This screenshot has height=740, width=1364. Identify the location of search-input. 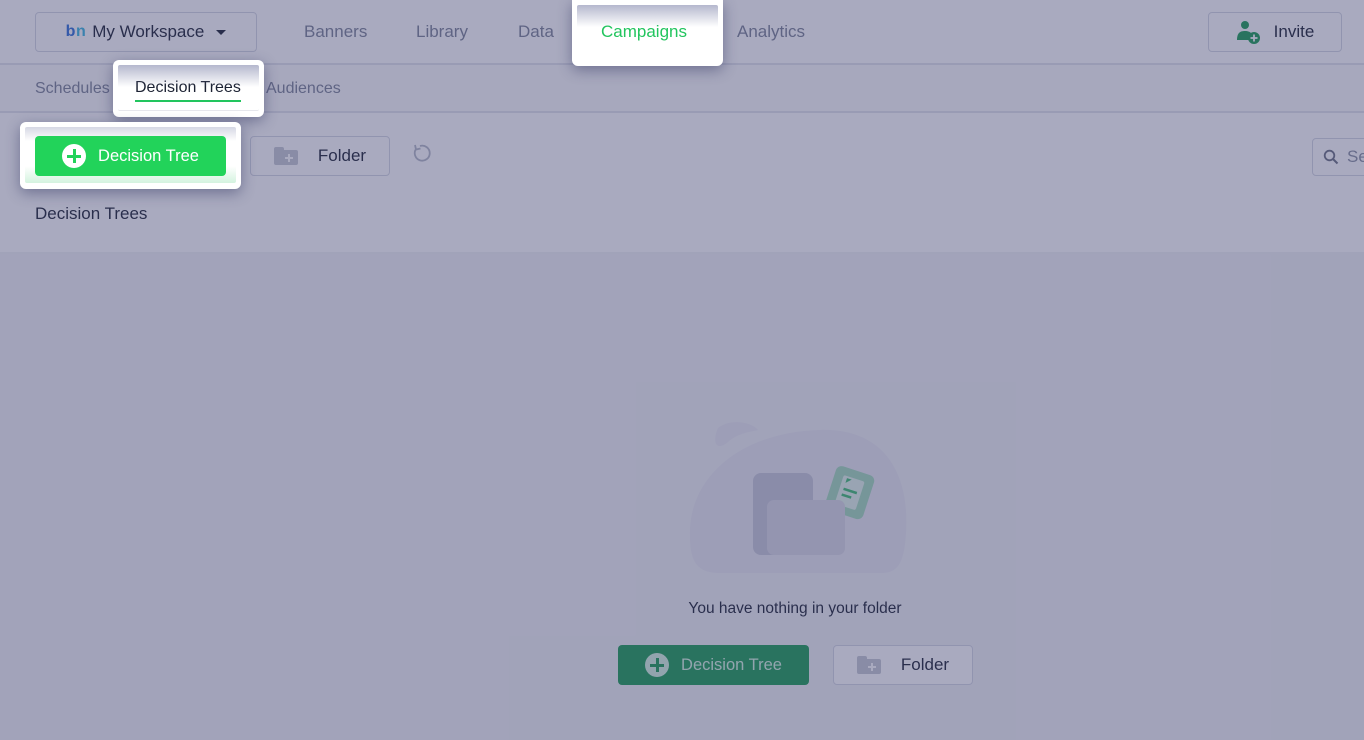
(1355, 157).